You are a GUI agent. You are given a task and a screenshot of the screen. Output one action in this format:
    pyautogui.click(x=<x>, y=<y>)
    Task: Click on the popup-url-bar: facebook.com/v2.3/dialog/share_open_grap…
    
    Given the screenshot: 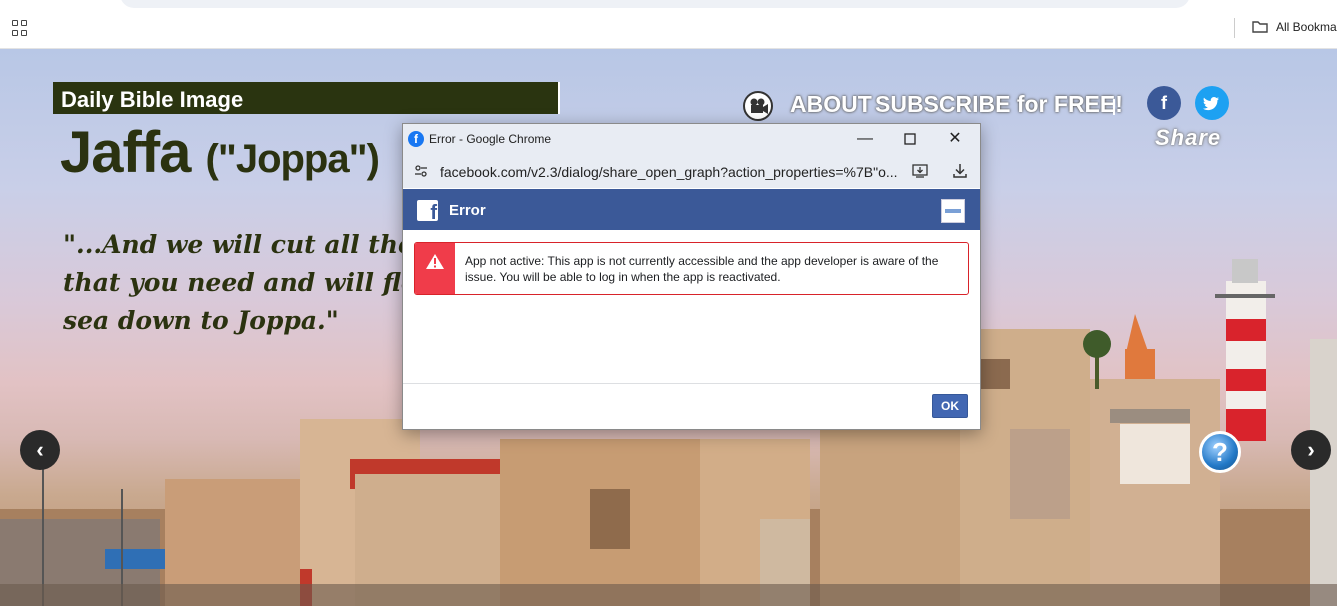 What is the action you would take?
    pyautogui.click(x=691, y=171)
    